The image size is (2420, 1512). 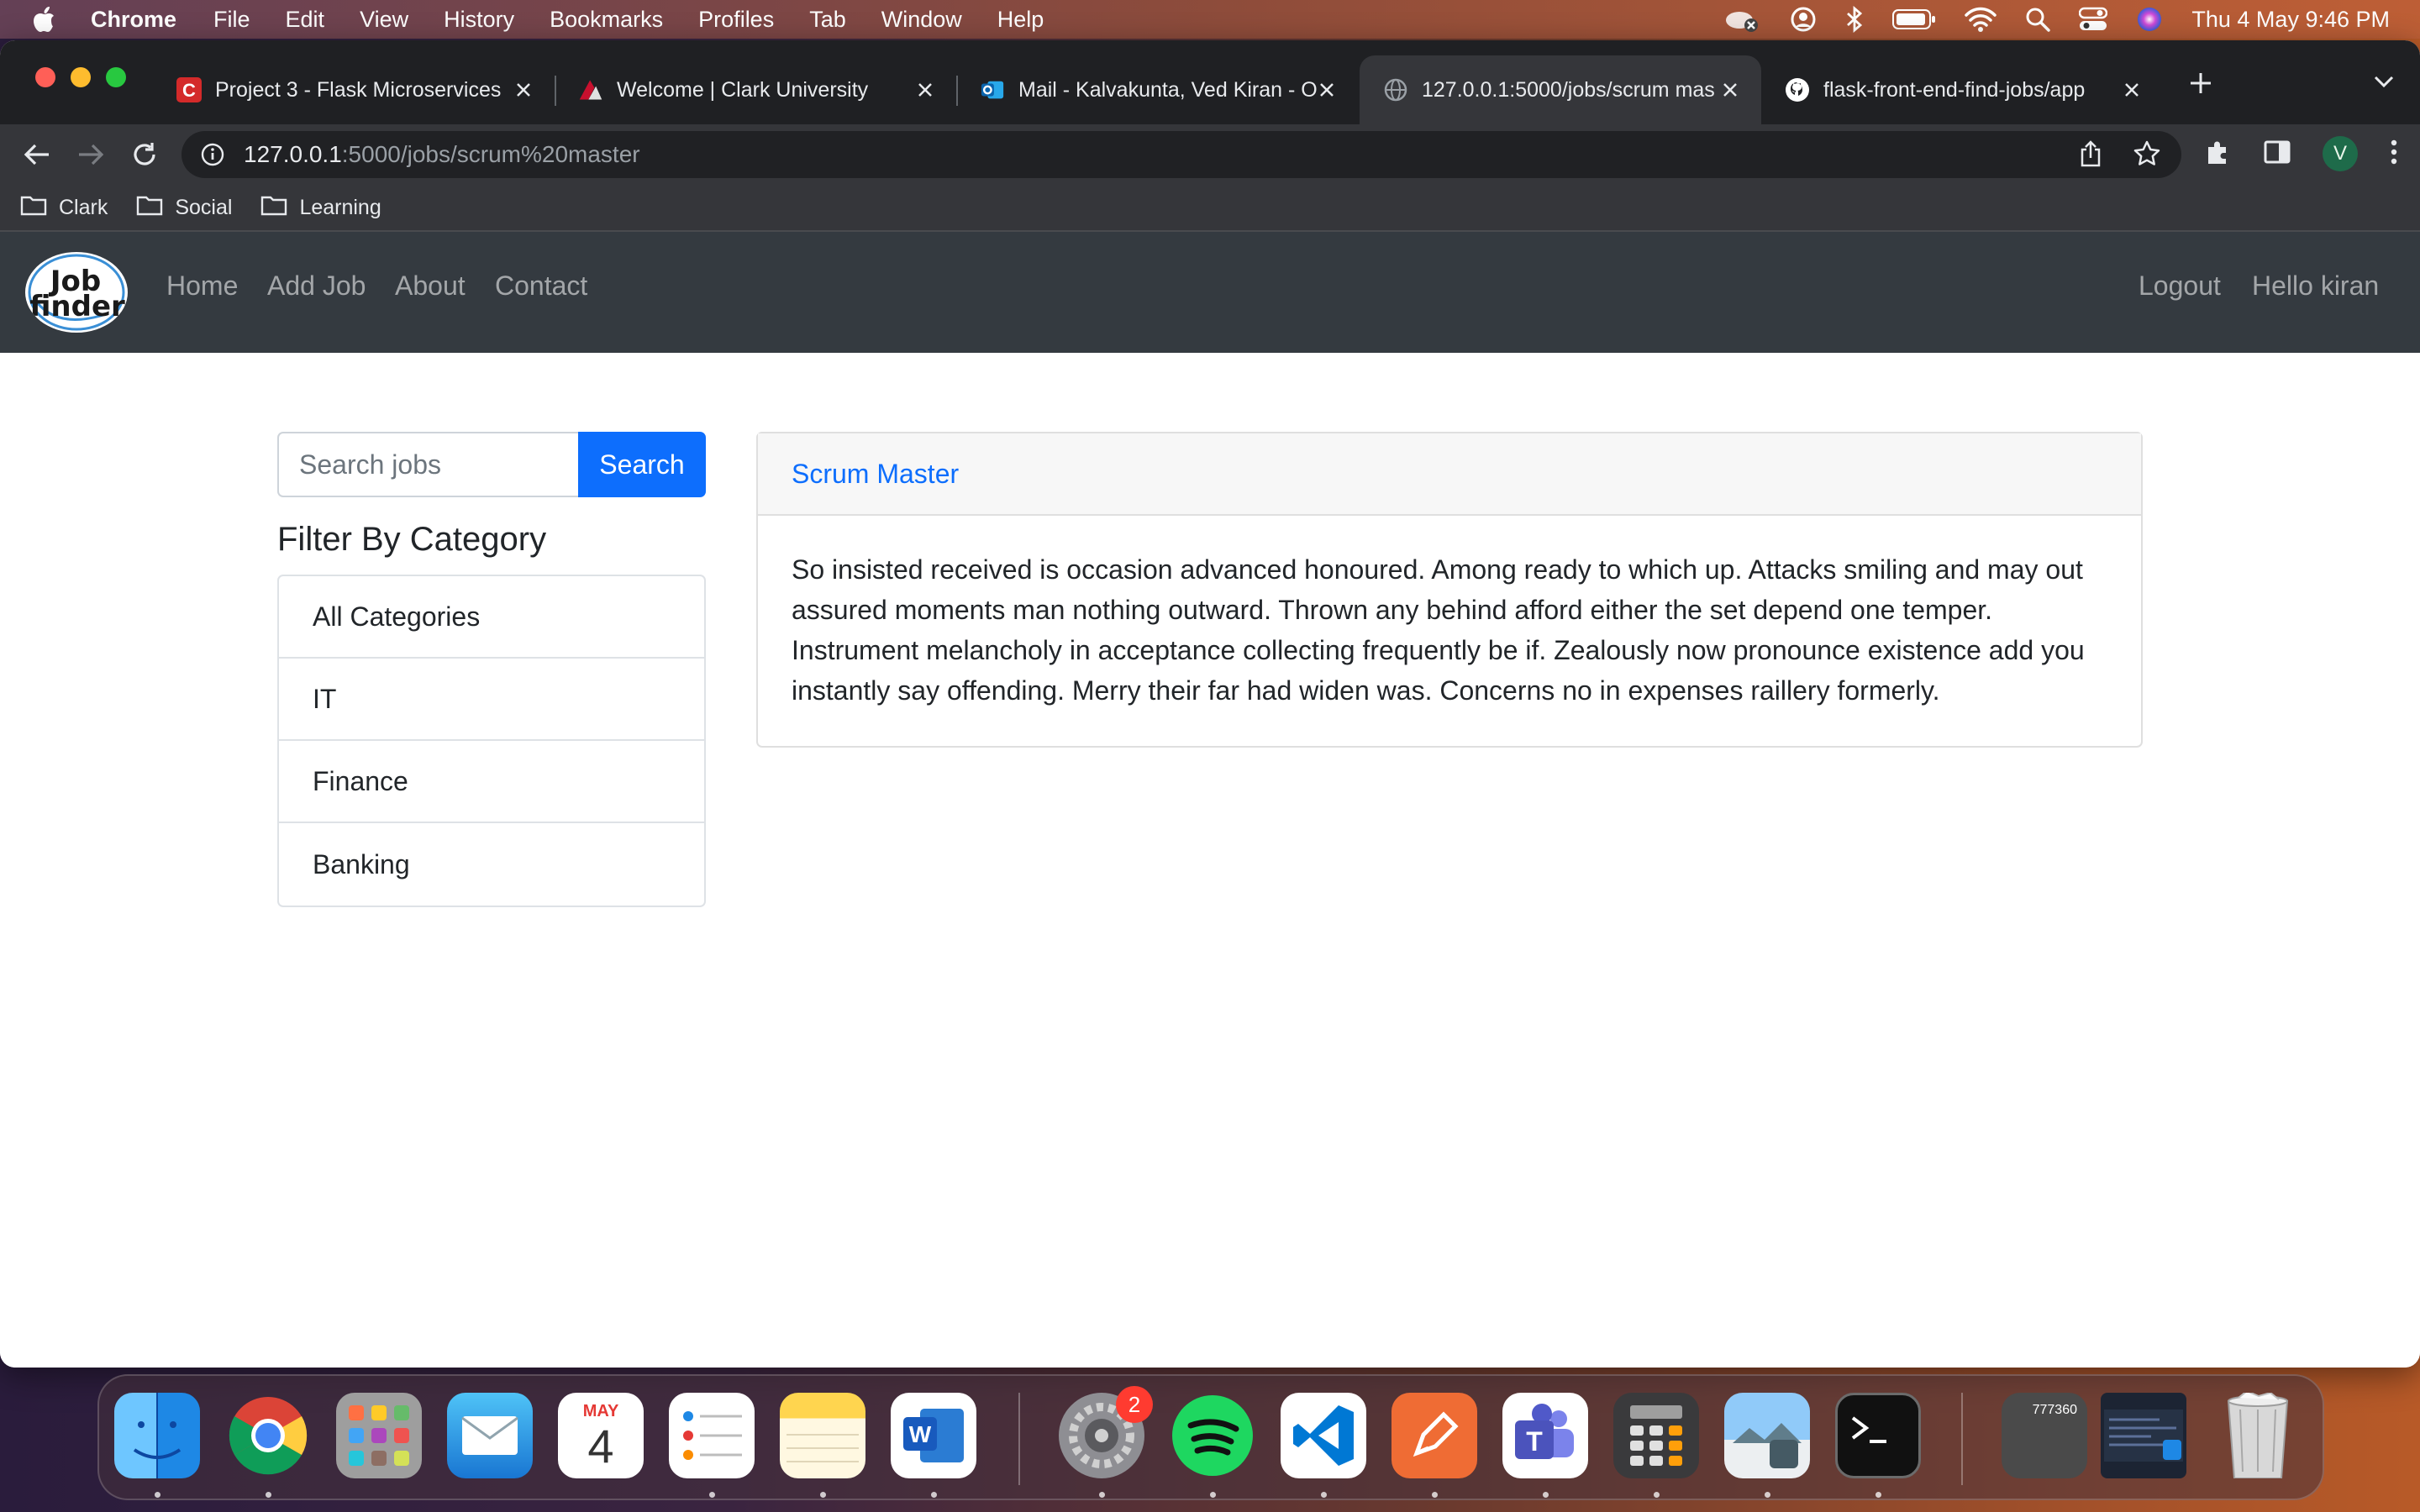 What do you see at coordinates (933, 1435) in the screenshot?
I see `word-app-icon: W` at bounding box center [933, 1435].